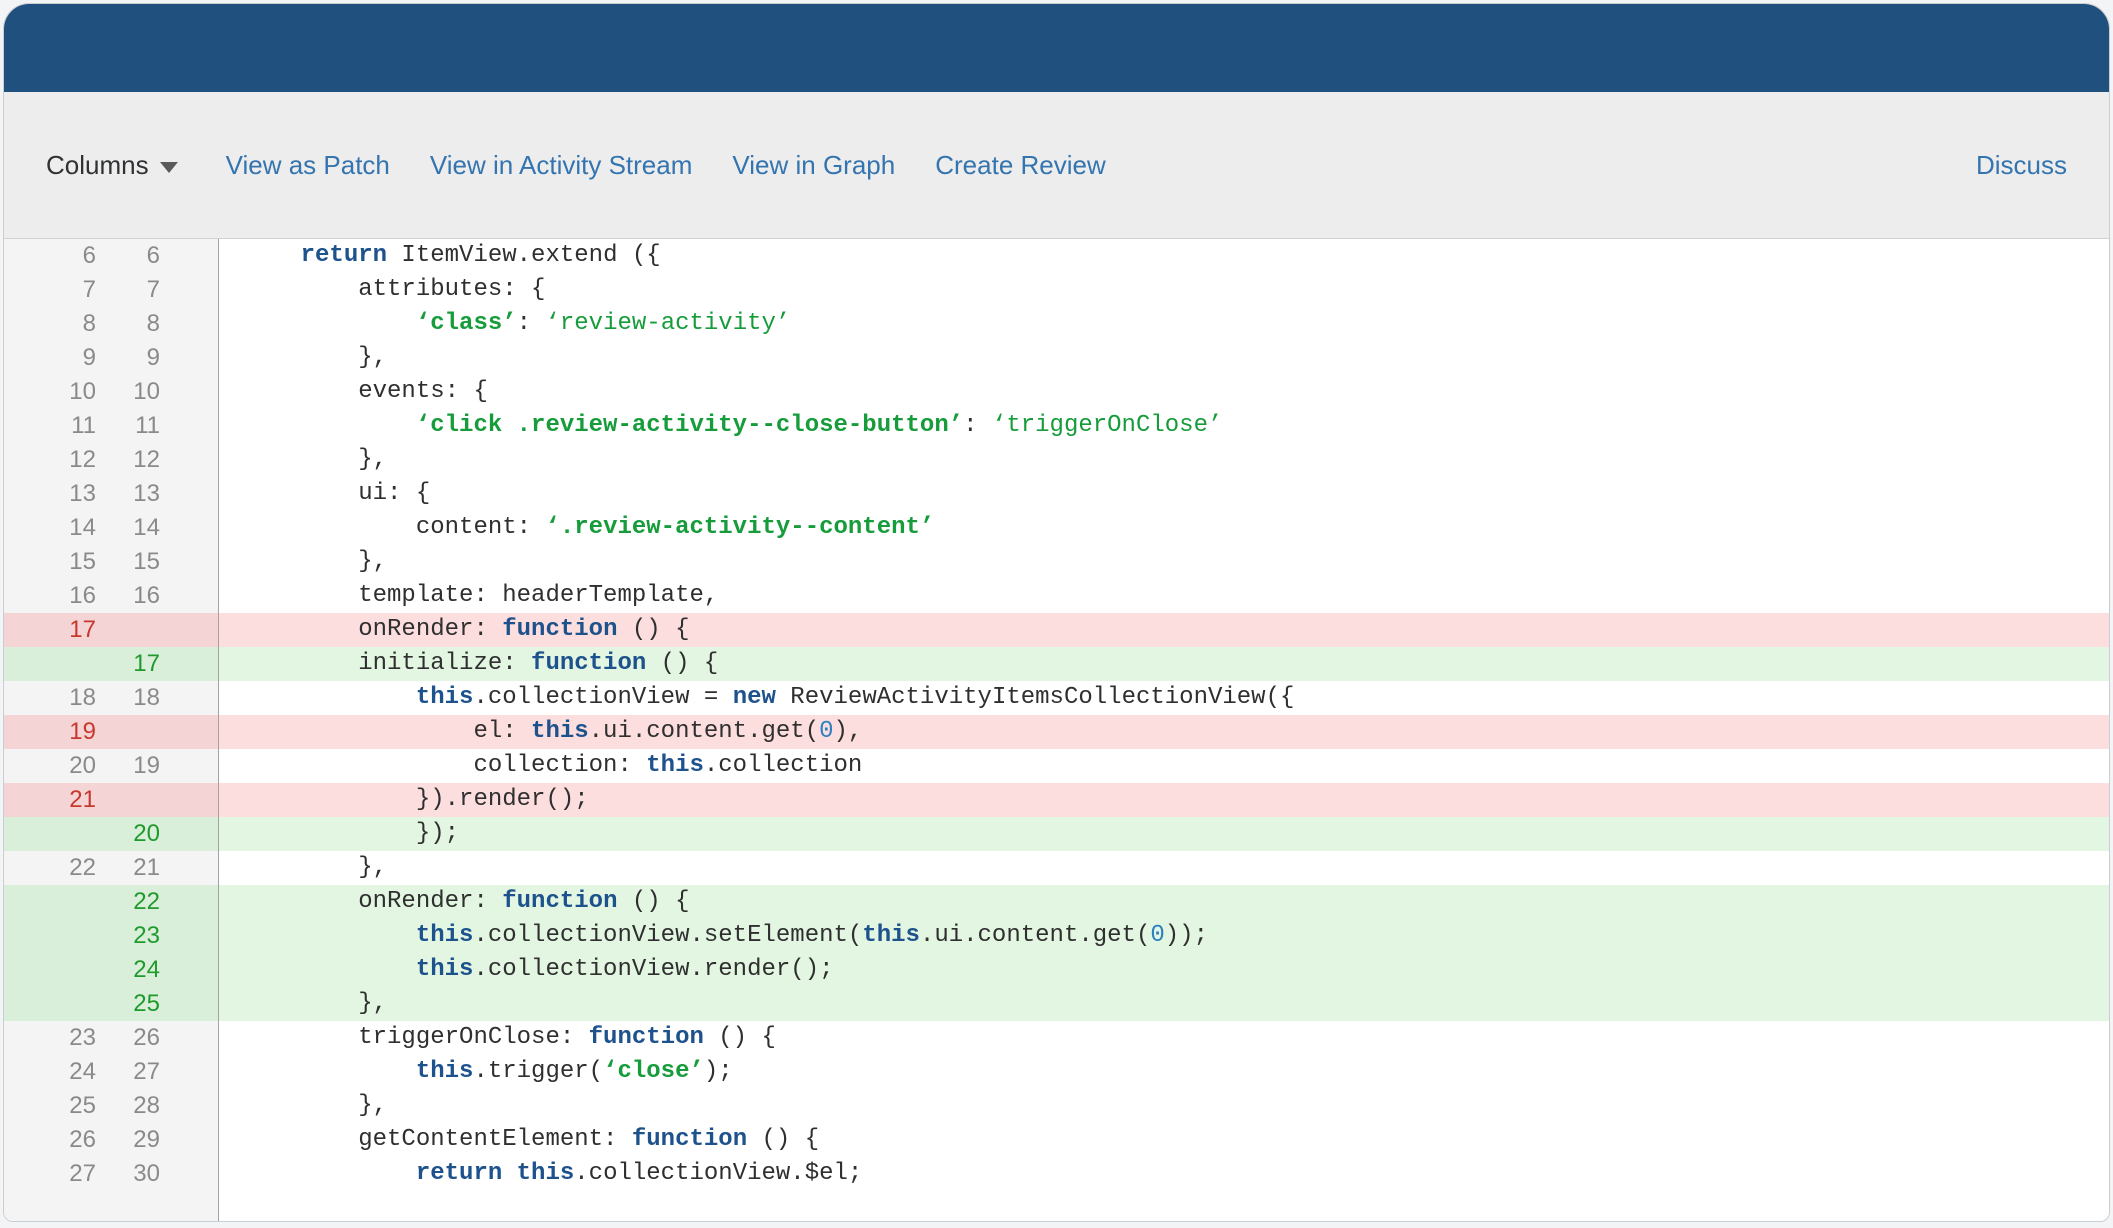 The height and width of the screenshot is (1228, 2113). I want to click on diff-row: 19 el: this.ui.content.get(0),, so click(1056, 732).